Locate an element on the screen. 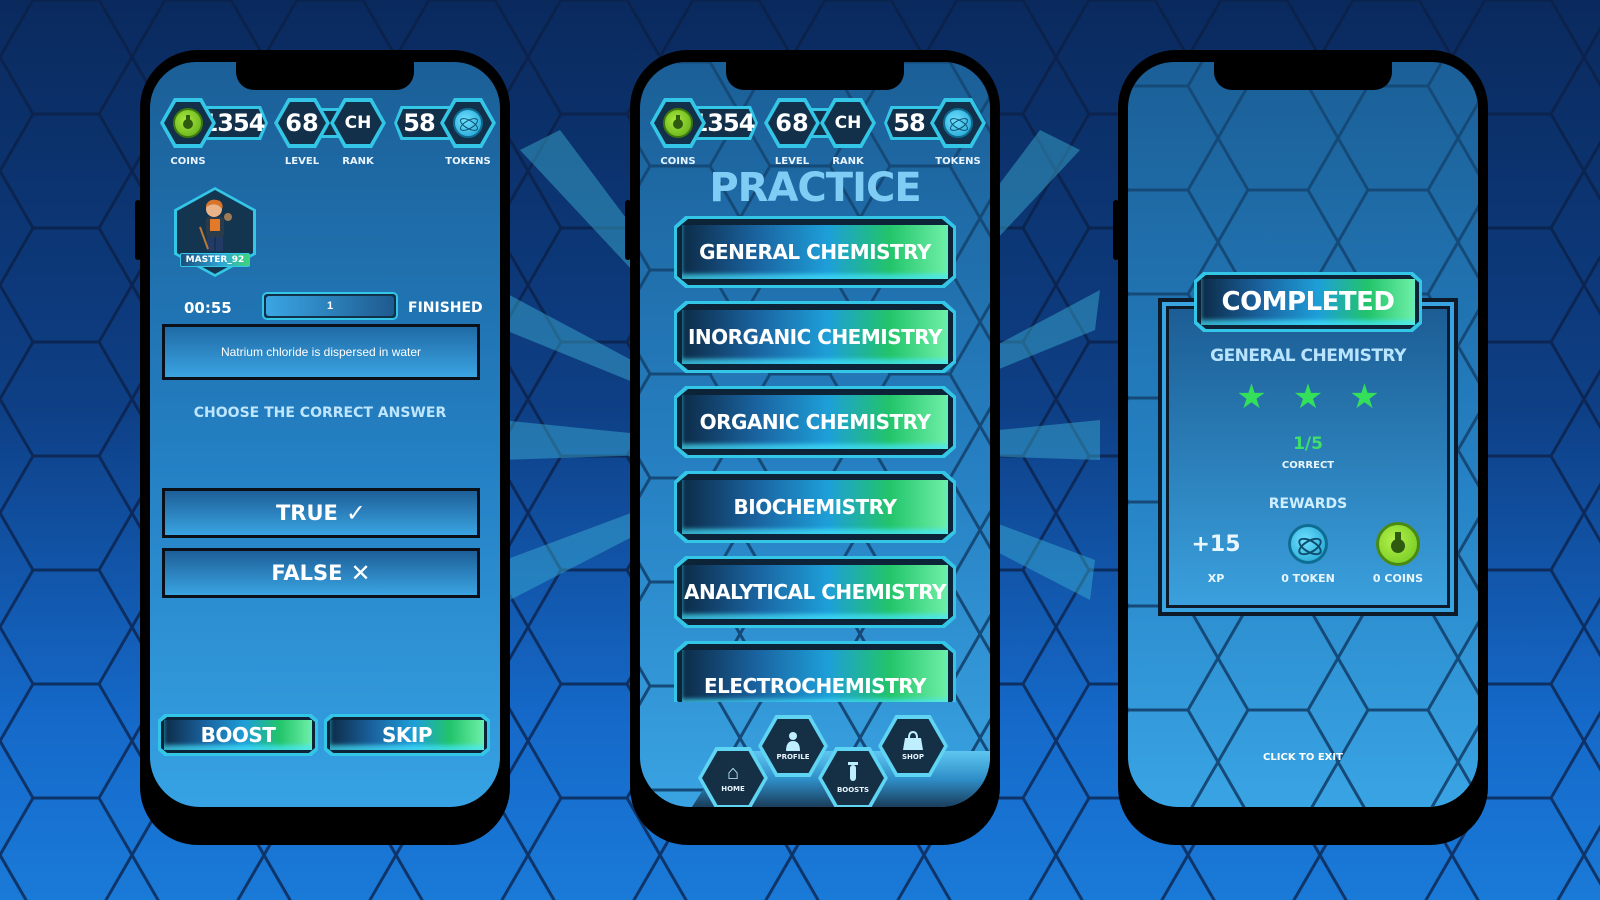  category-biochemistry: BIOCHEMISTRY is located at coordinates (815, 507).